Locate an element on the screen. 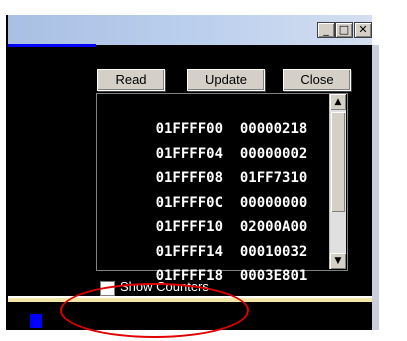  scroll-down-icon: ▼ is located at coordinates (338, 261).